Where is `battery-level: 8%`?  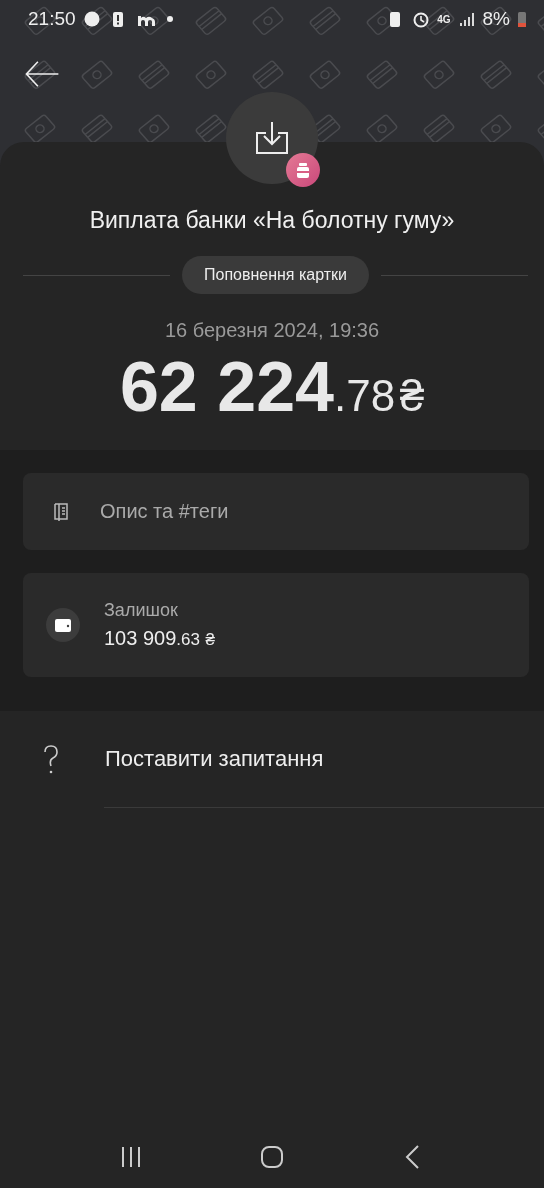 battery-level: 8% is located at coordinates (496, 19).